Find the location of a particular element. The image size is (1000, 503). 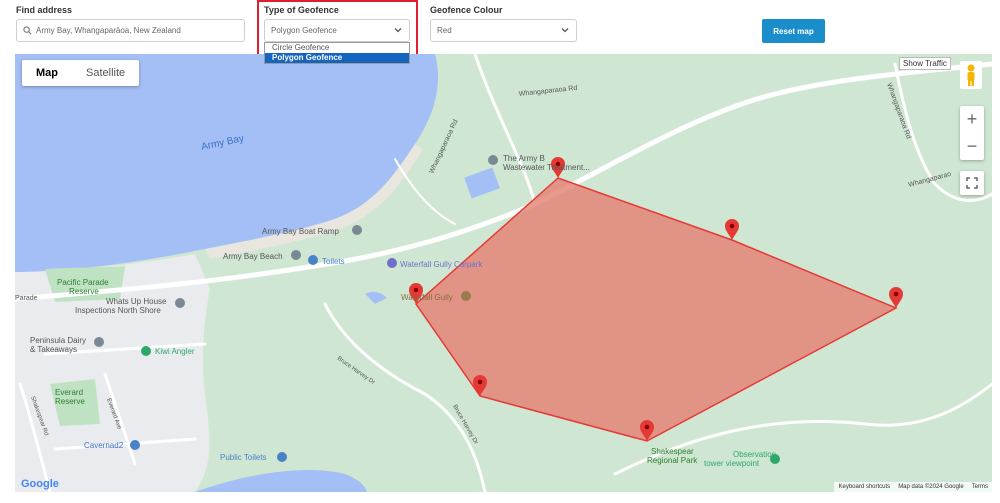

map-label-whangaparaoa-right: Whangaparaoa Rd is located at coordinates (898, 111).